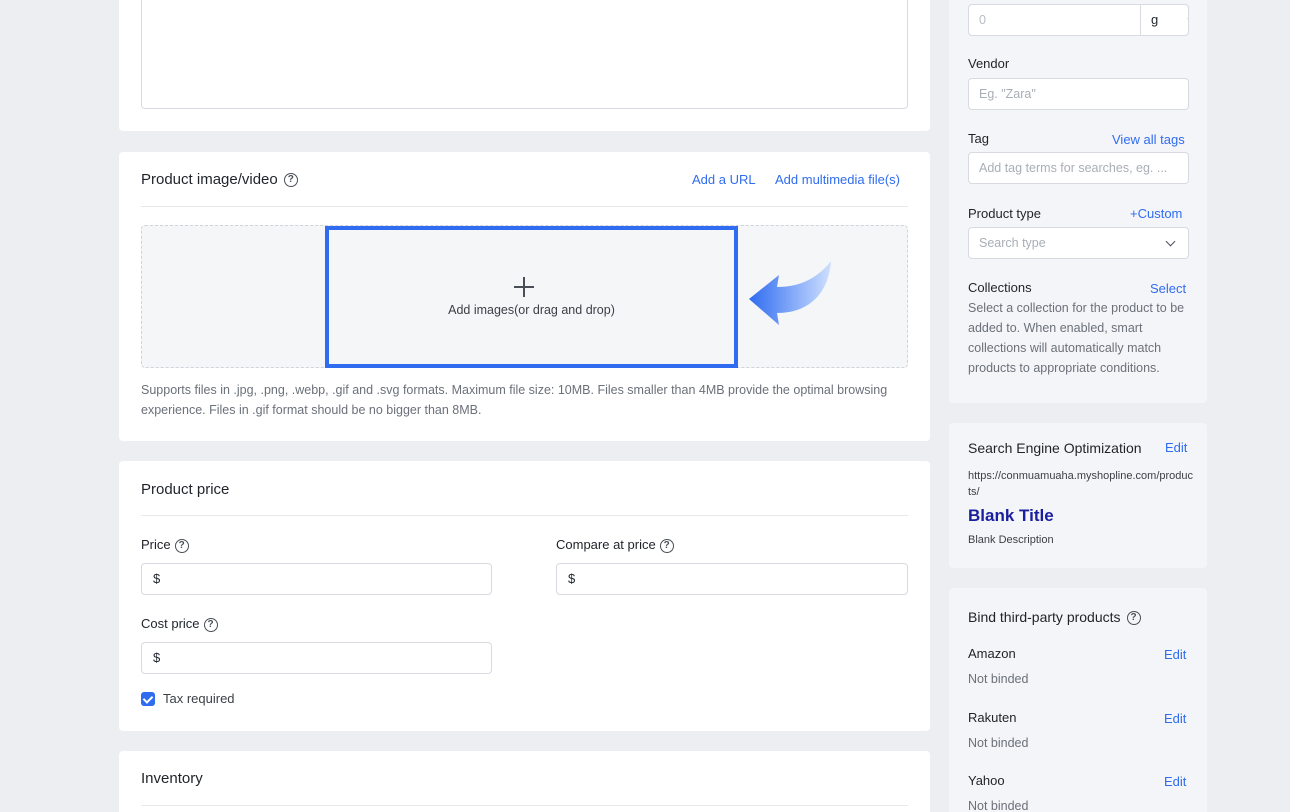  Describe the element at coordinates (837, 179) in the screenshot. I see `add-multimedia-link: Add multimedia file(s)` at that location.